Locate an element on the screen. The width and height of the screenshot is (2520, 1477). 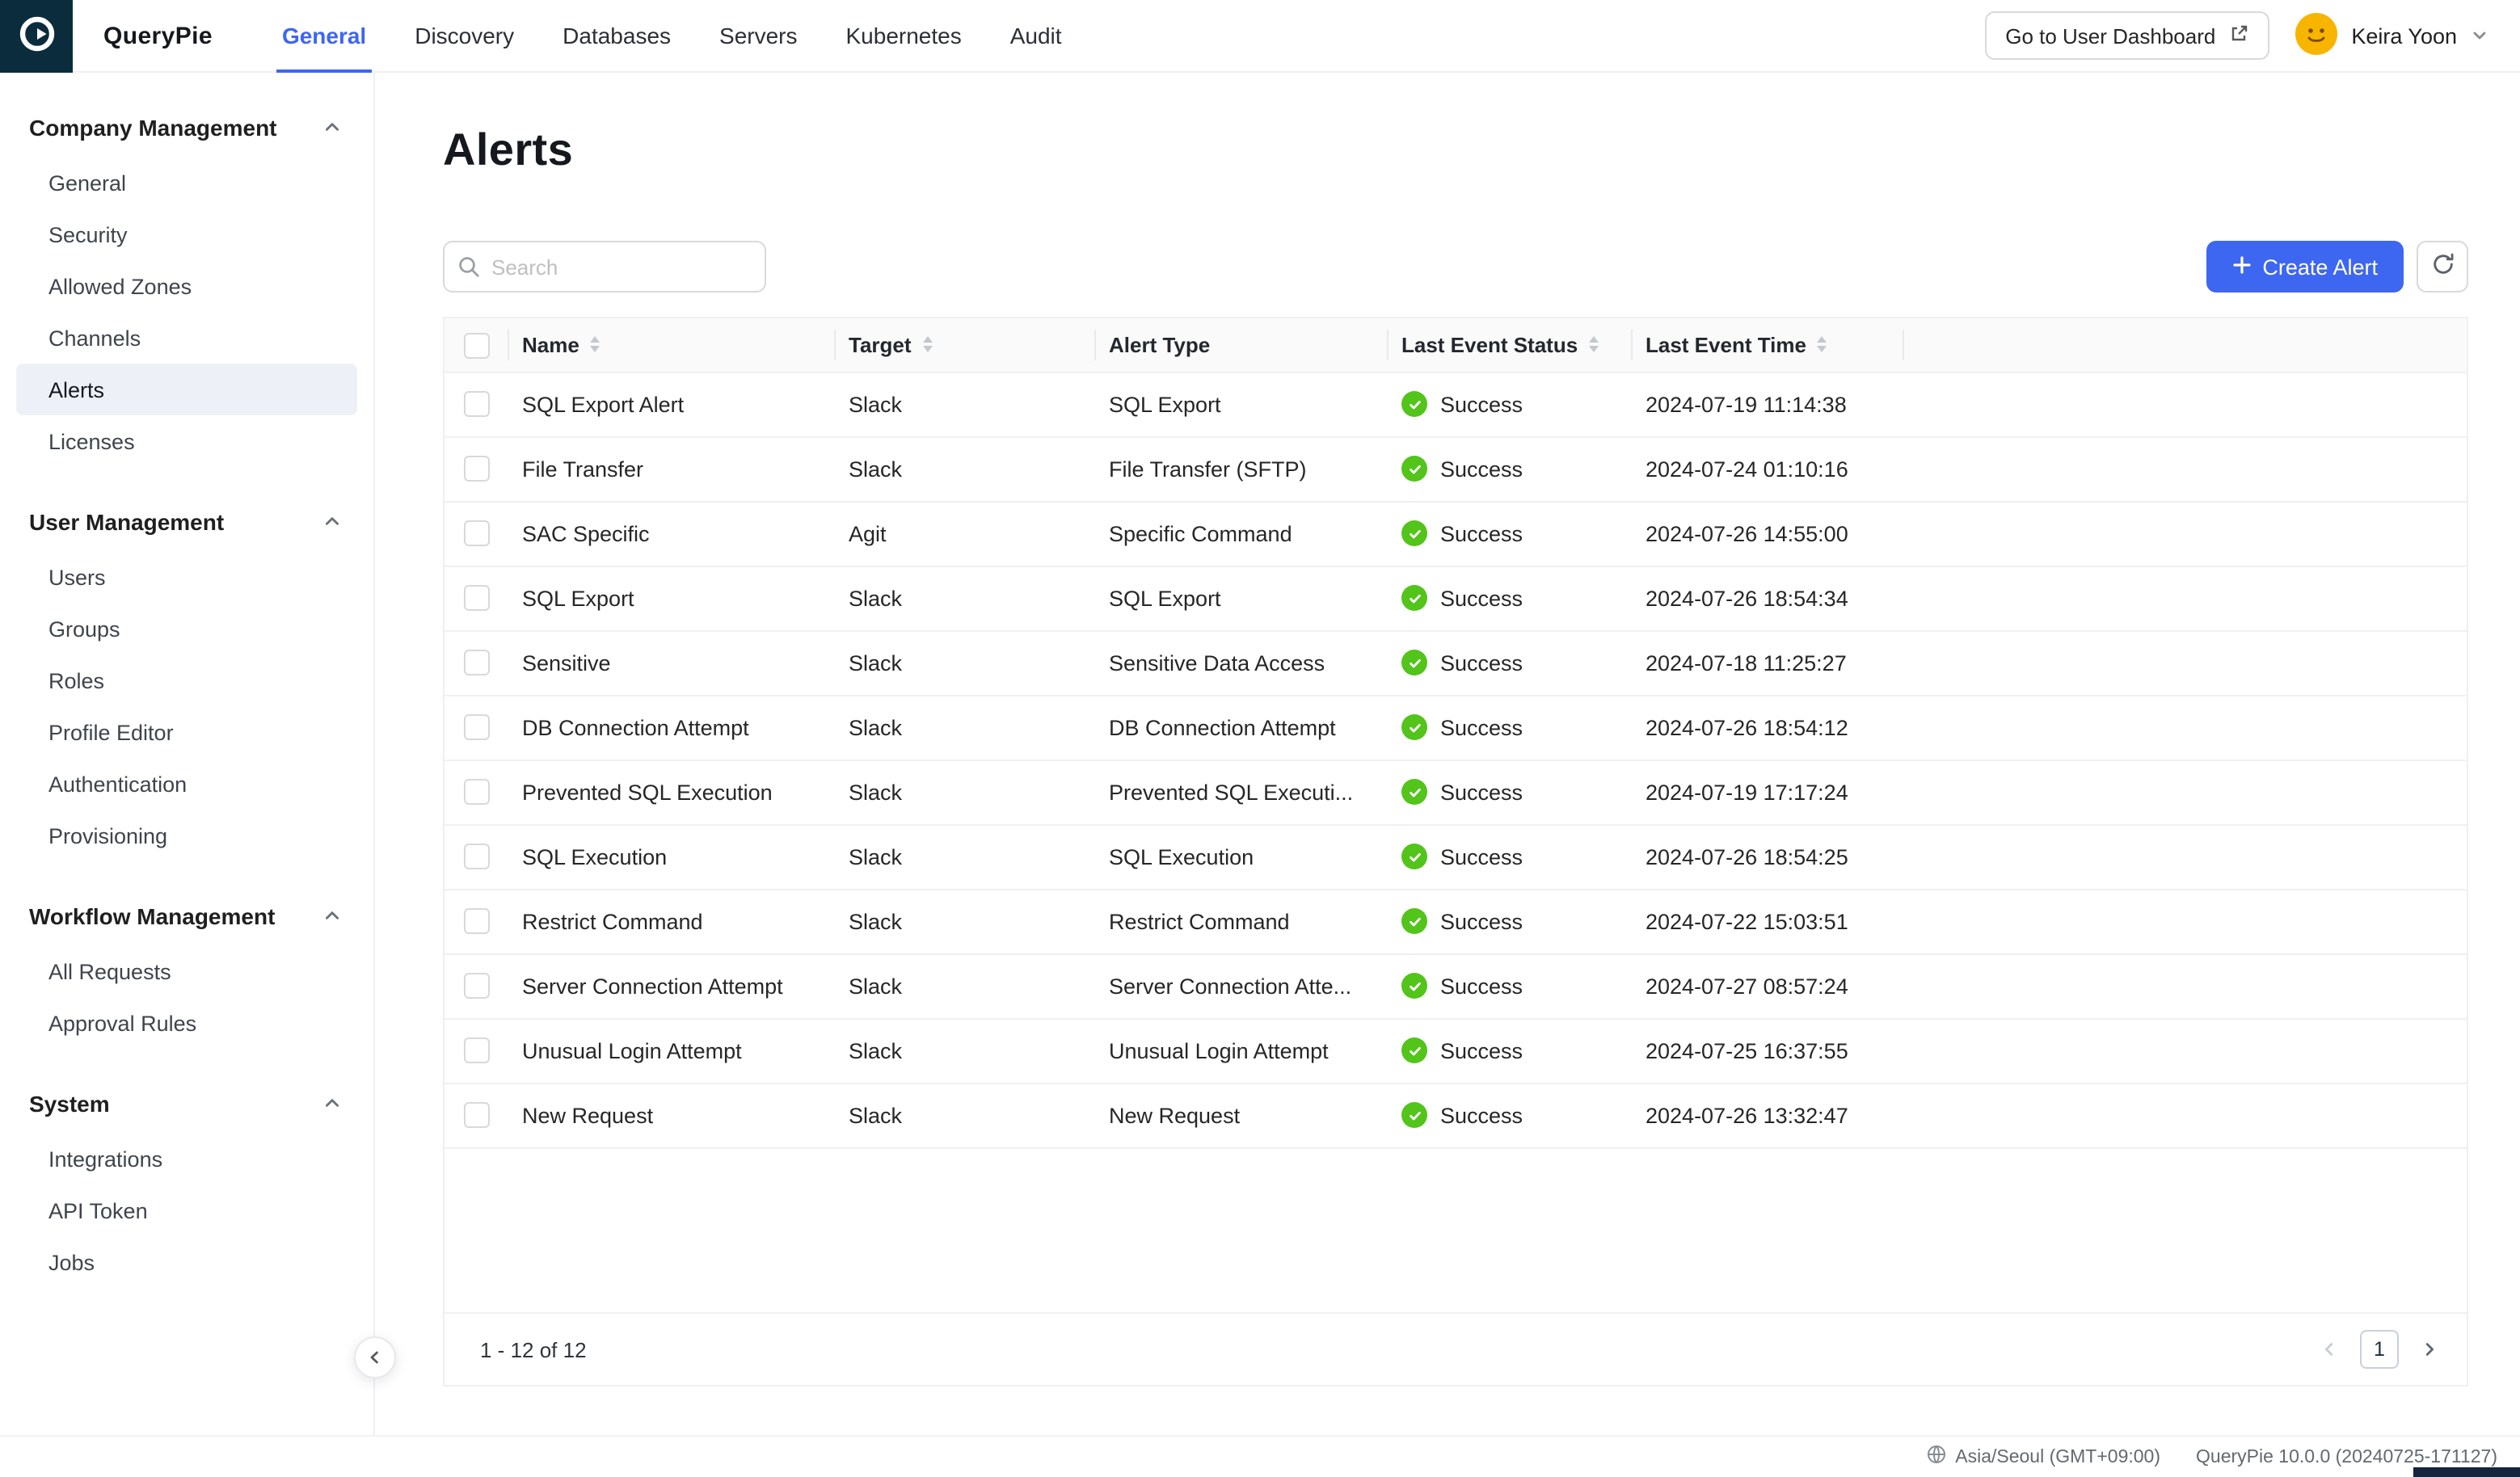
bottom-right-dark-strip is located at coordinates (2466, 1472).